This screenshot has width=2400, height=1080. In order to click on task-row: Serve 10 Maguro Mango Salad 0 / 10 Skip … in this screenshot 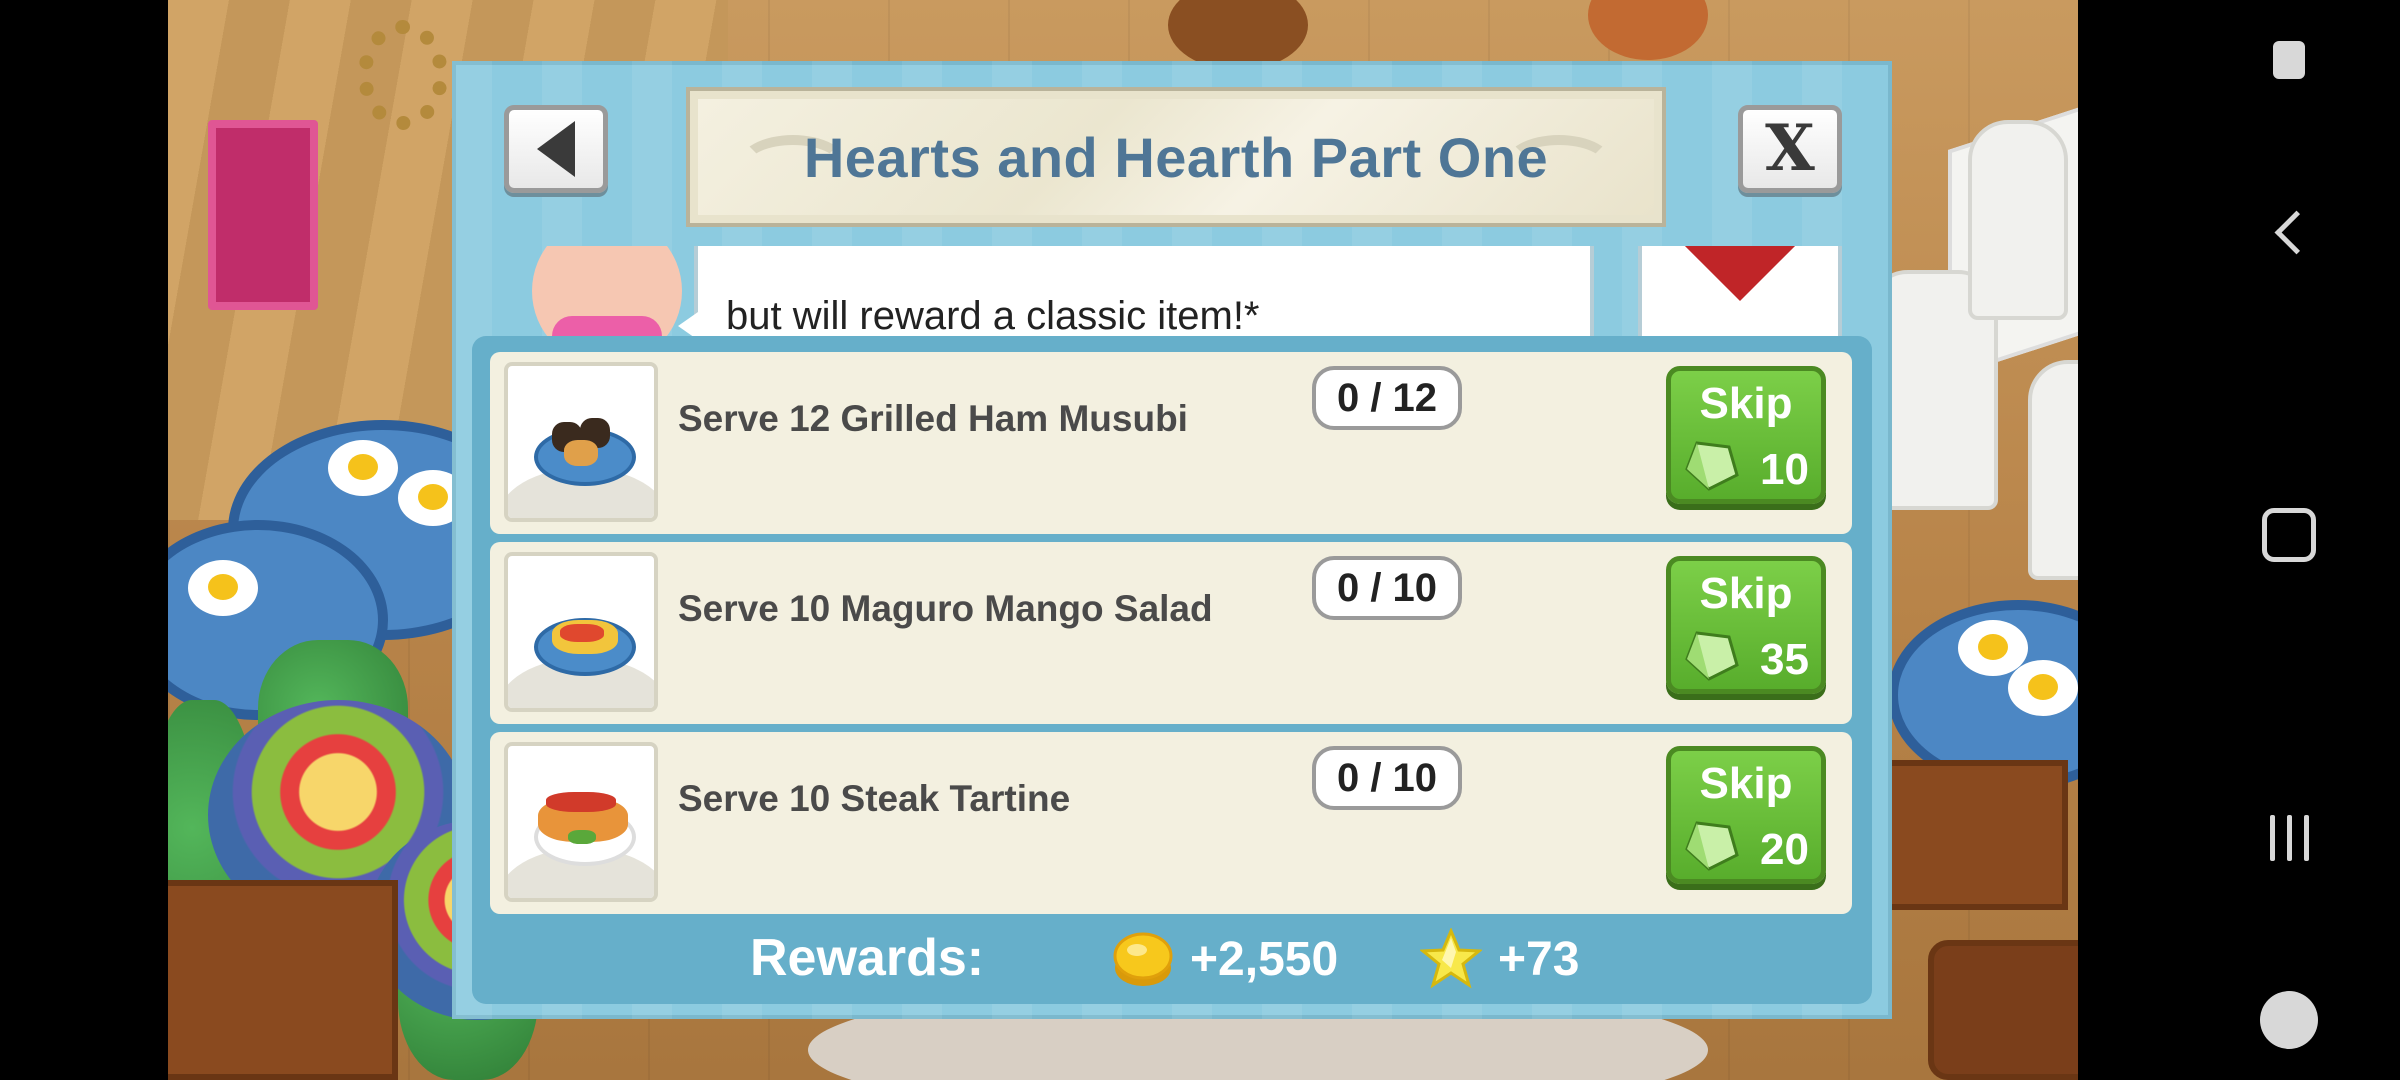, I will do `click(1171, 633)`.